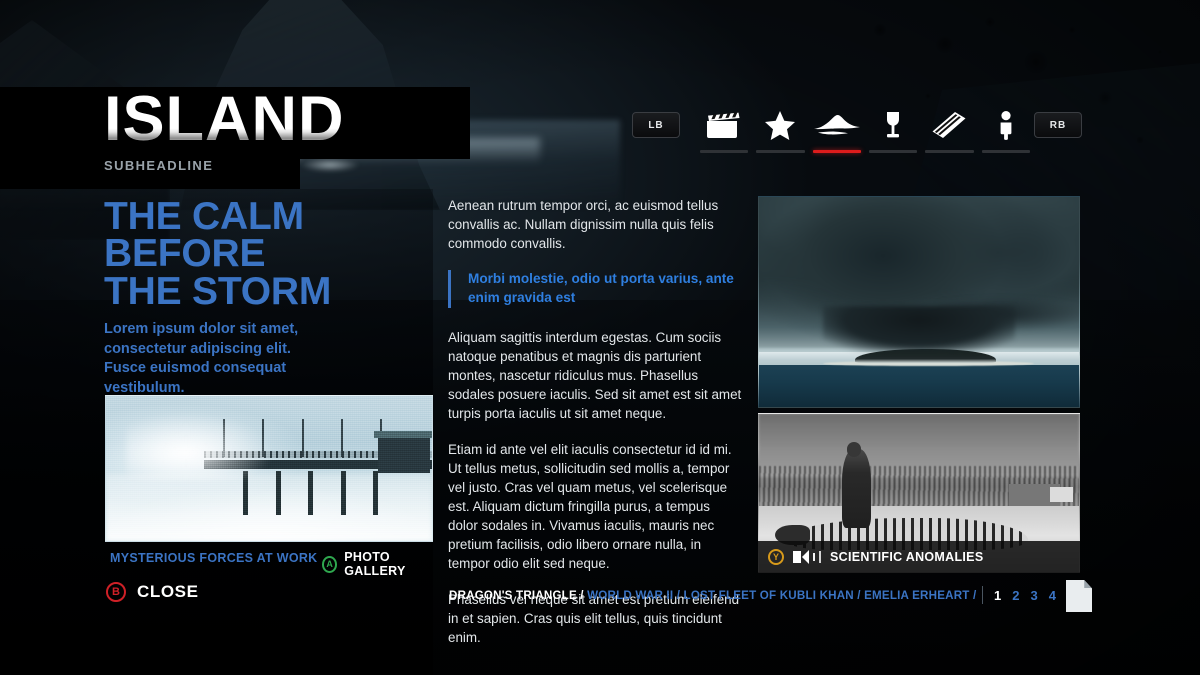  I want to click on speaker-icon, so click(807, 557).